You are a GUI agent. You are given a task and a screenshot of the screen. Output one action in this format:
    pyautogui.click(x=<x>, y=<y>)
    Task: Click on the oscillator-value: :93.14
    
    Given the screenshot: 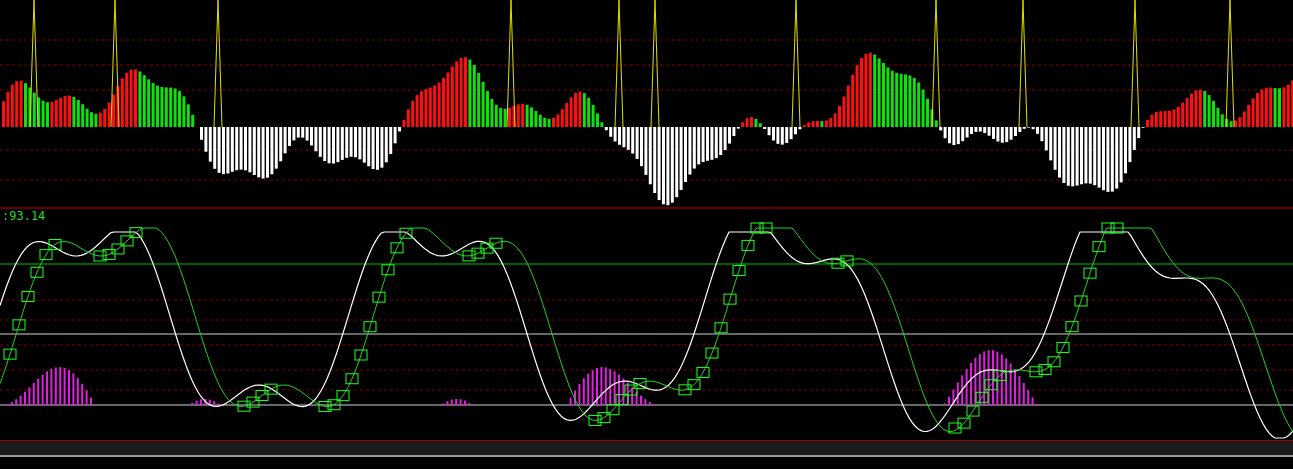 What is the action you would take?
    pyautogui.click(x=24, y=216)
    